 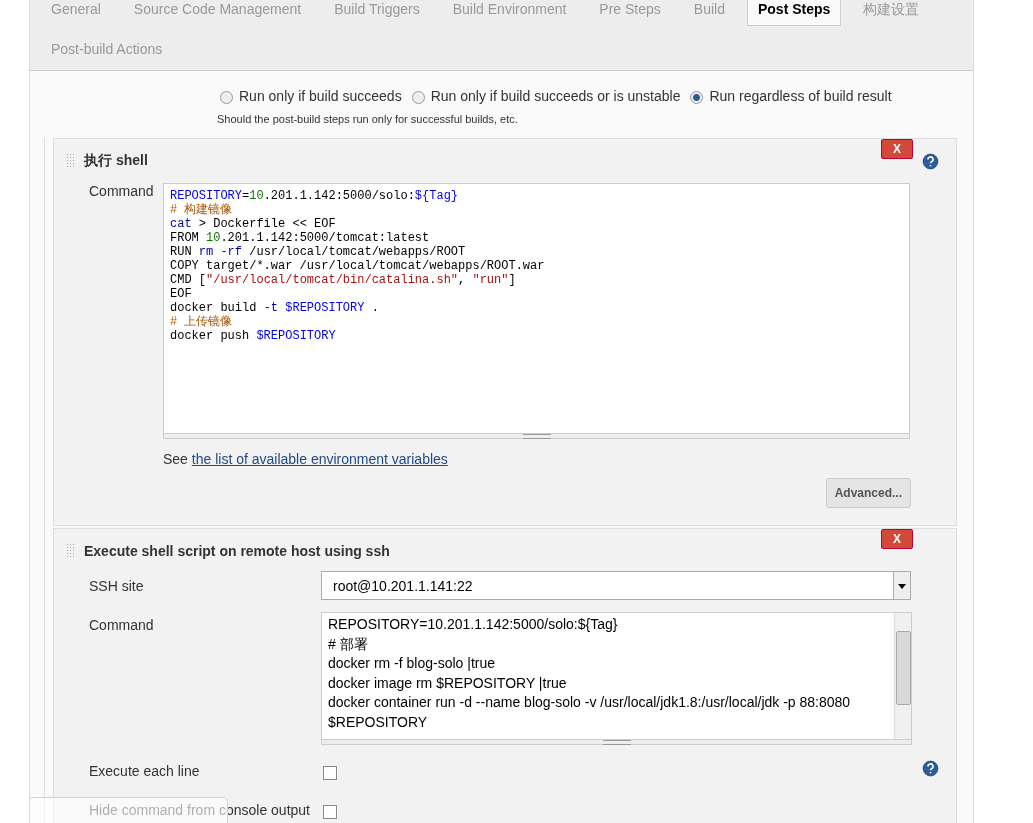 I want to click on step-title: Execute shell script on remote host using ssh, so click(x=237, y=551).